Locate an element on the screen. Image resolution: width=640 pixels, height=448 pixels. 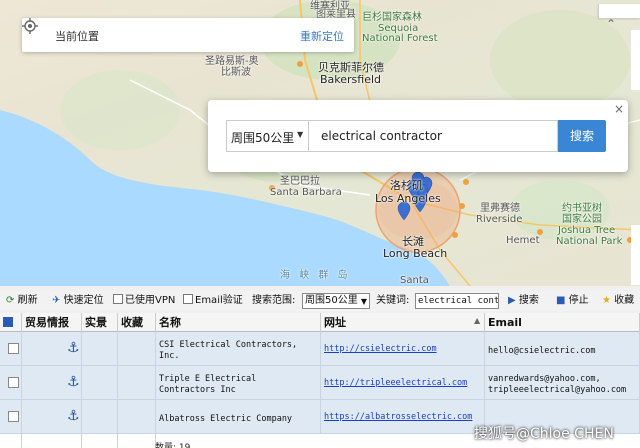
refresh-button: ⟳ 刷新 is located at coordinates (22, 301).